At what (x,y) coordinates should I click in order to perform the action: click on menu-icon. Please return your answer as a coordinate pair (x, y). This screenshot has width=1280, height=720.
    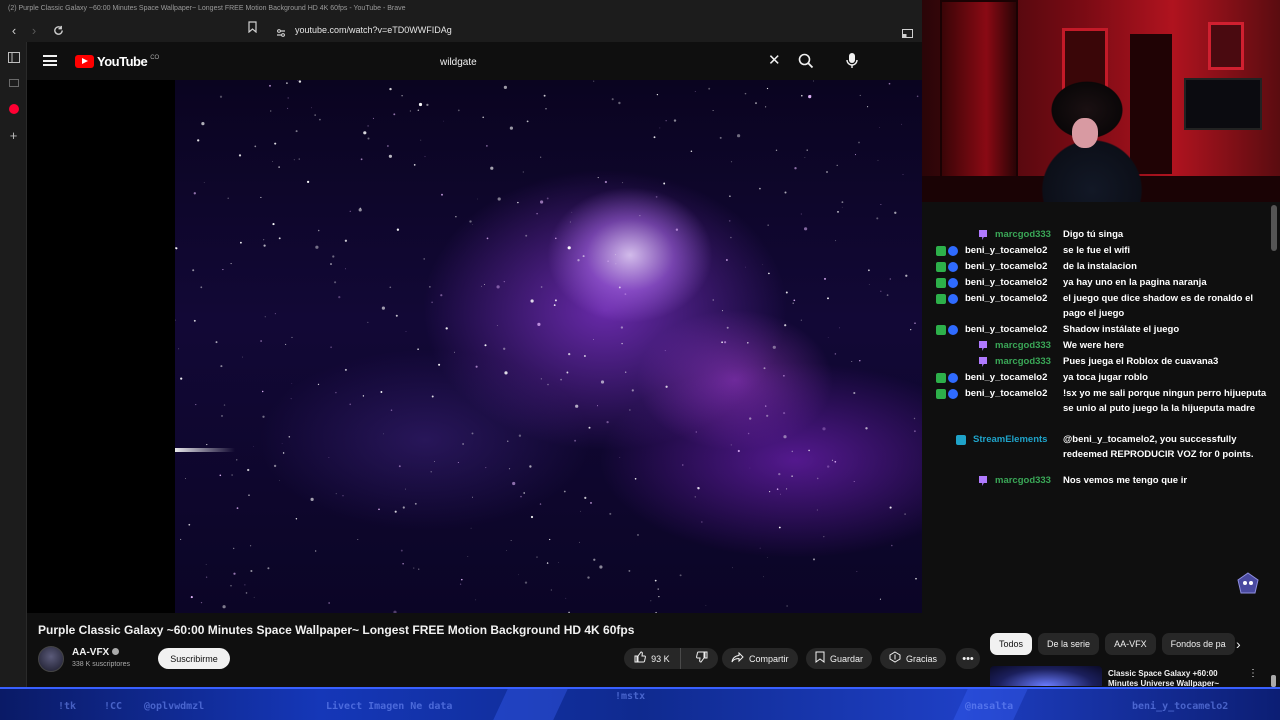
    Looking at the image, I should click on (50, 60).